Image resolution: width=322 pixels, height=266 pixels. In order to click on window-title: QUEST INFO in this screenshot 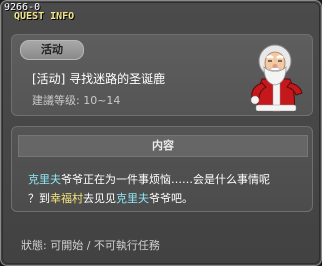, I will do `click(44, 16)`.